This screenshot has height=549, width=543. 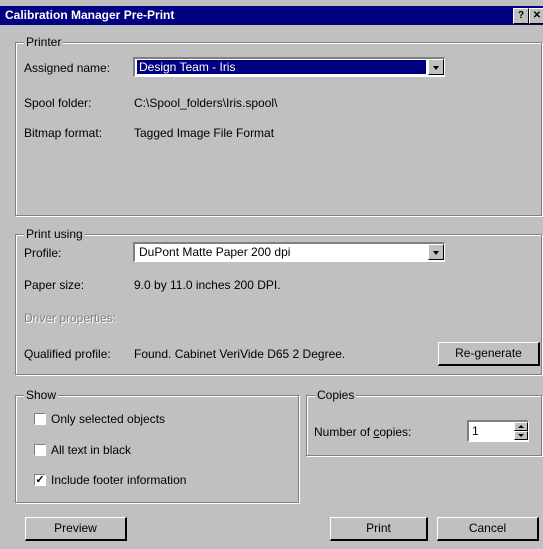 I want to click on paper-size-label: Paper size:, so click(x=54, y=285).